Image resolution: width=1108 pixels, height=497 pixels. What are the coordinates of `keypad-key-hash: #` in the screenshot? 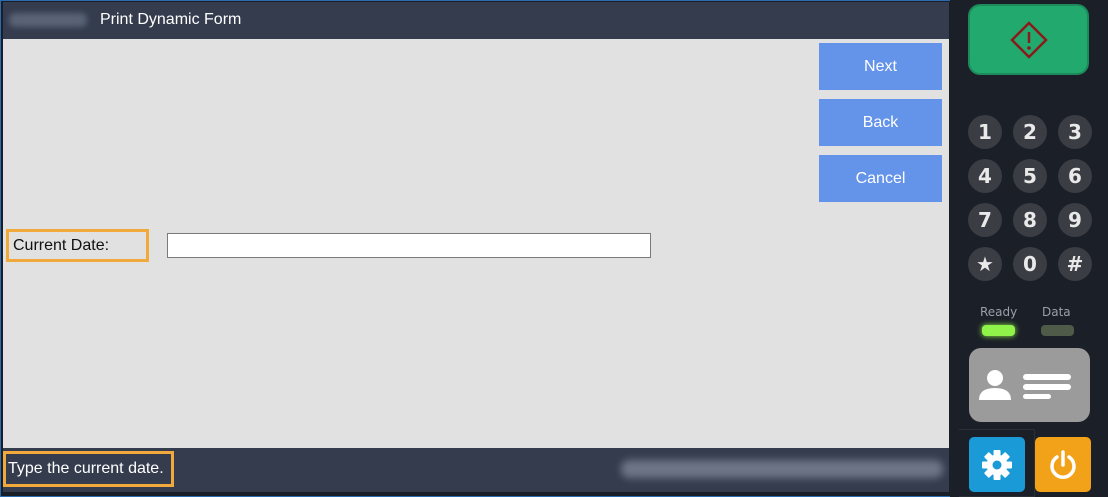 It's located at (1075, 264).